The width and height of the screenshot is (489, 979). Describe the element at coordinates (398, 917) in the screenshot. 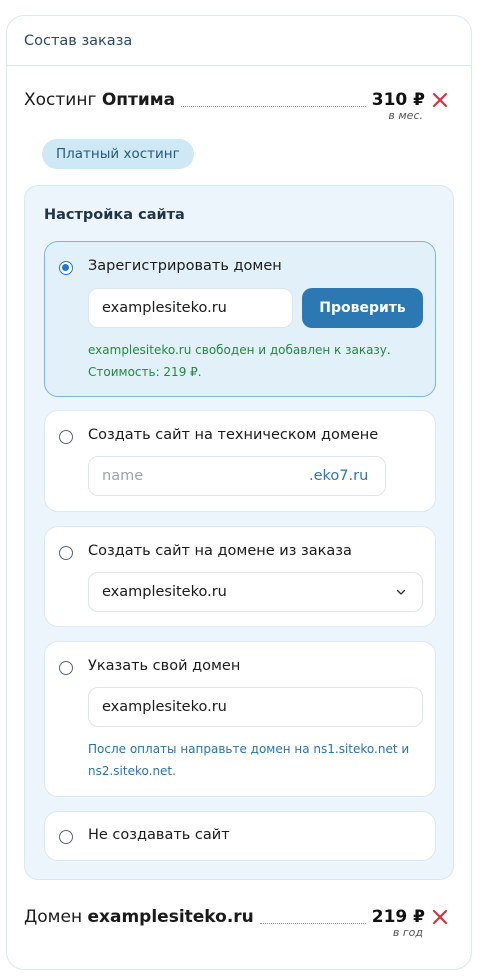

I see `domain-item-price-amount: 219 ₽` at that location.